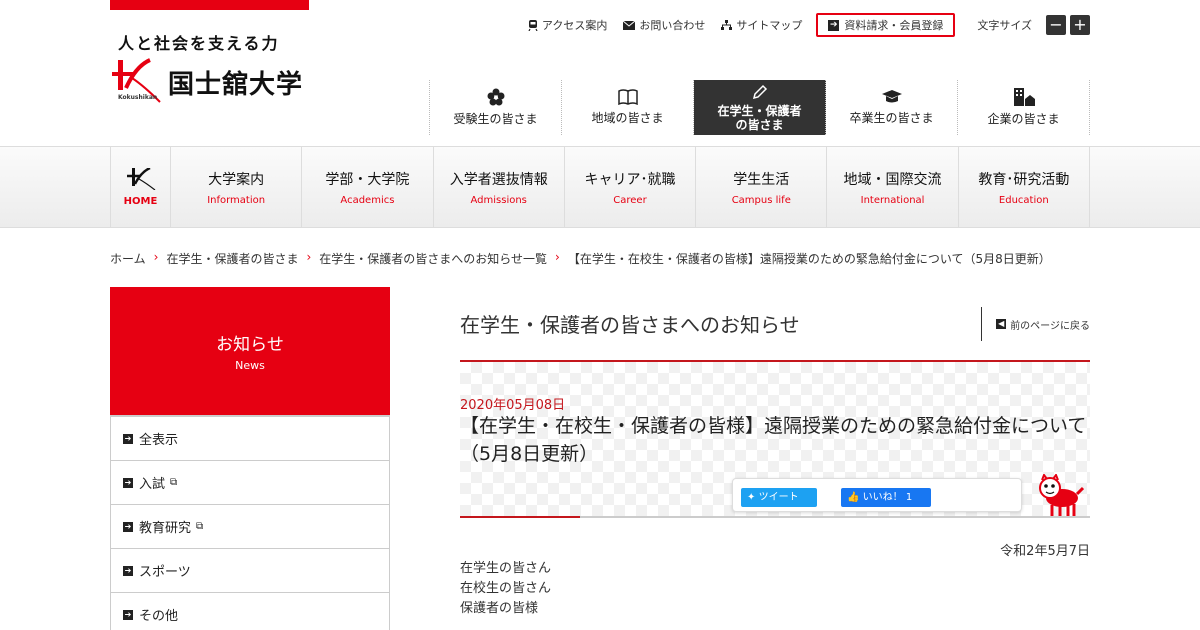 This screenshot has width=1200, height=630. I want to click on logo-sub-text: Kokushikan, so click(138, 97).